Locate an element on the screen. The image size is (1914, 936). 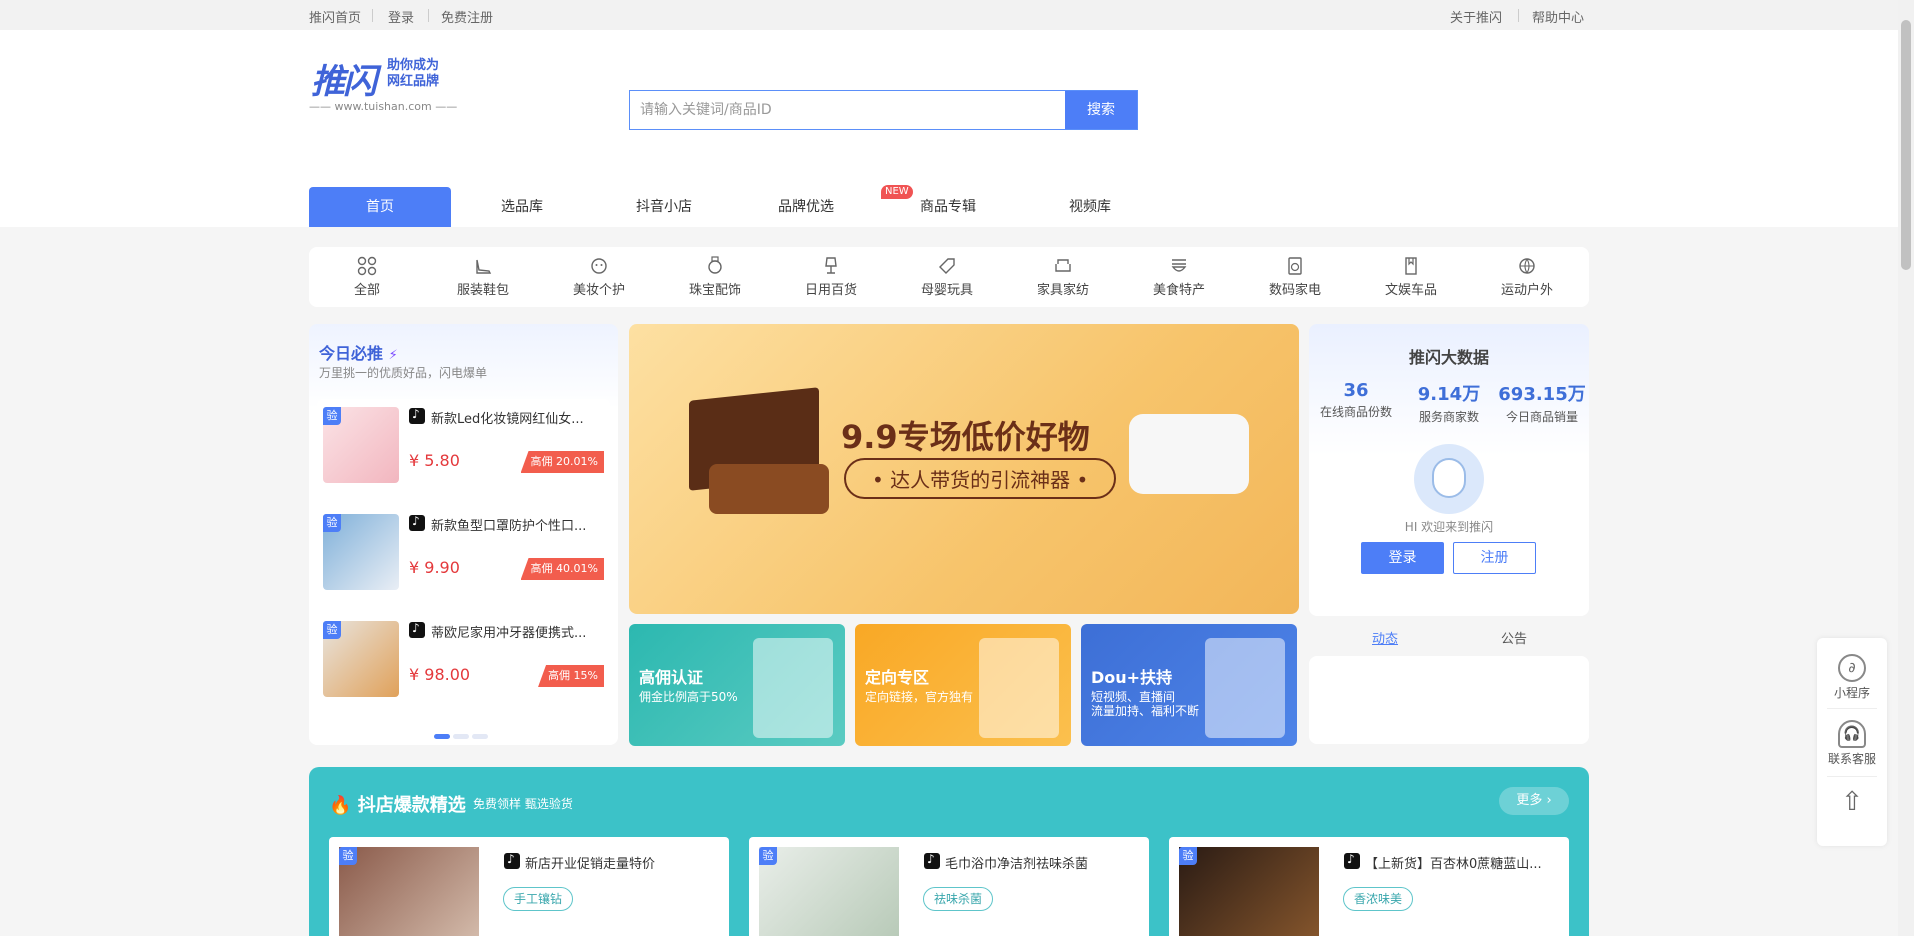
topbar-home-link: 推闪首页 is located at coordinates (335, 16).